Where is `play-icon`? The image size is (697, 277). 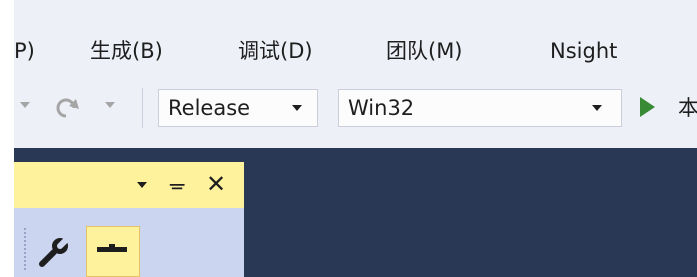 play-icon is located at coordinates (647, 107).